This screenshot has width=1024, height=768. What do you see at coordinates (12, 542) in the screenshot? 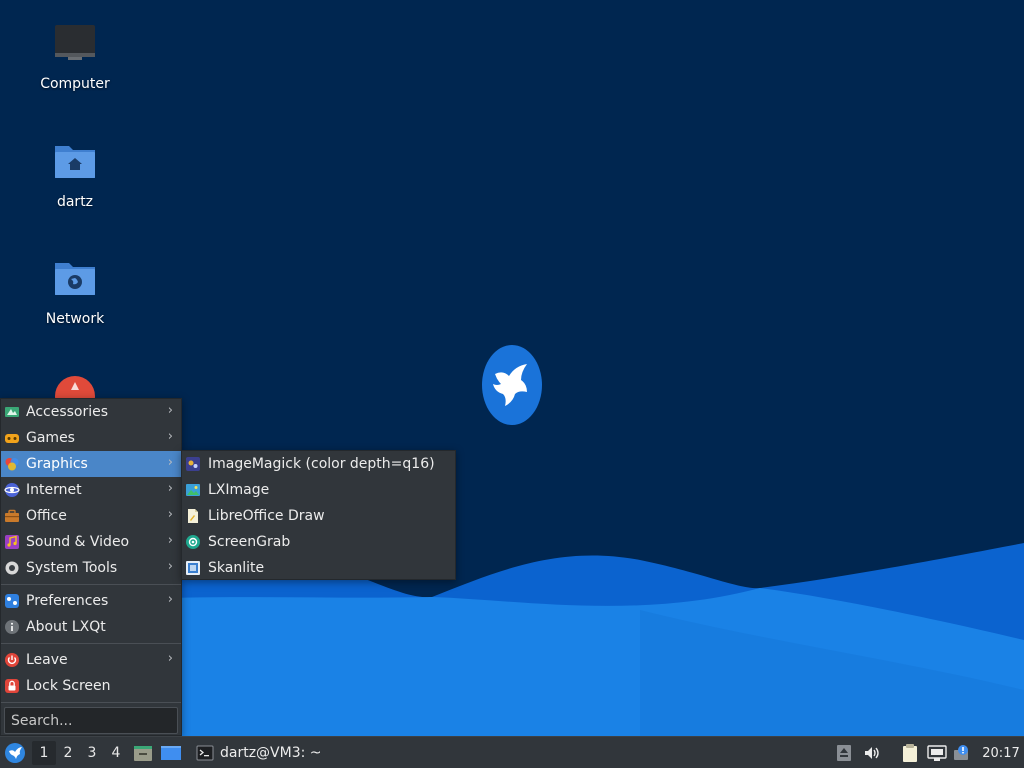
I see `sound-video-icon` at bounding box center [12, 542].